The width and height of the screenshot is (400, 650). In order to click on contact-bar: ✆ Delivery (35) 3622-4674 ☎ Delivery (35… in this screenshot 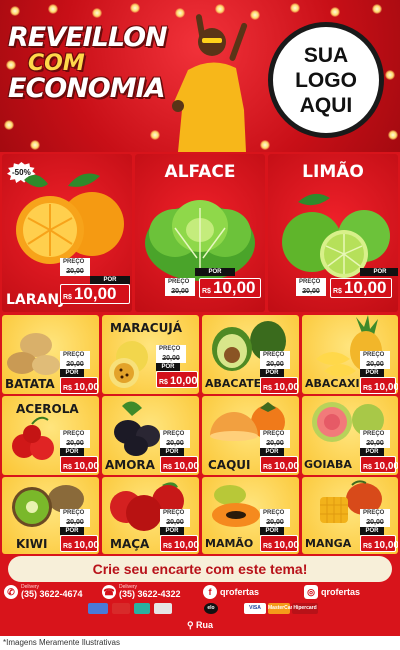, I will do `click(200, 593)`.